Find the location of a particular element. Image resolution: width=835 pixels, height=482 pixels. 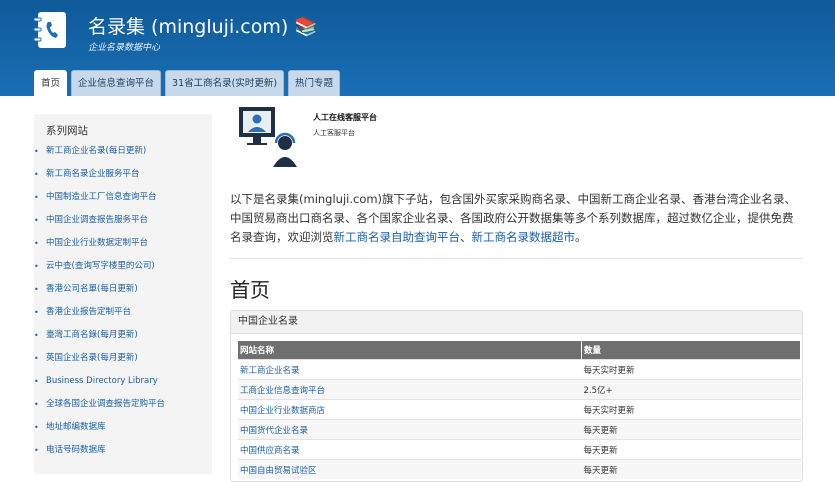

site-name-cell: 工商企业信息查询平台 is located at coordinates (410, 389).